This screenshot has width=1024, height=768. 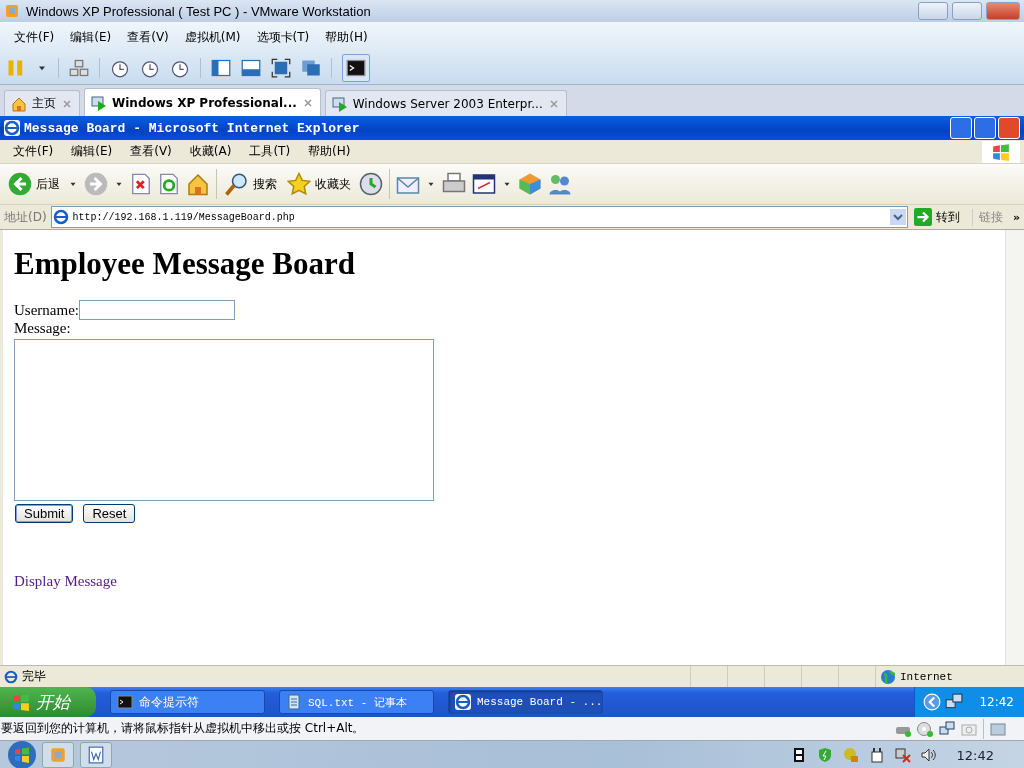 What do you see at coordinates (319, 184) in the screenshot?
I see `favorites-button: 收藏夹` at bounding box center [319, 184].